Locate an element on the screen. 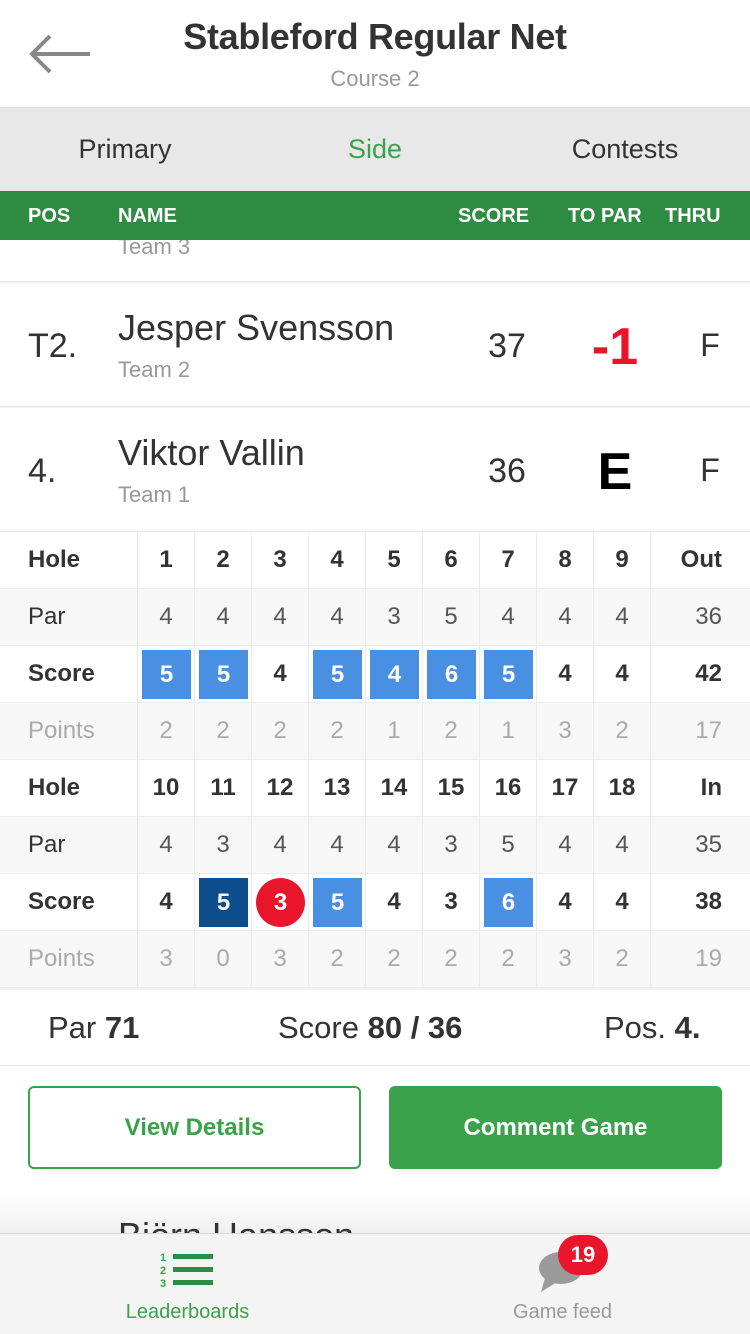 The image size is (750, 1334). svg-text: 3 is located at coordinates (163, 1284).